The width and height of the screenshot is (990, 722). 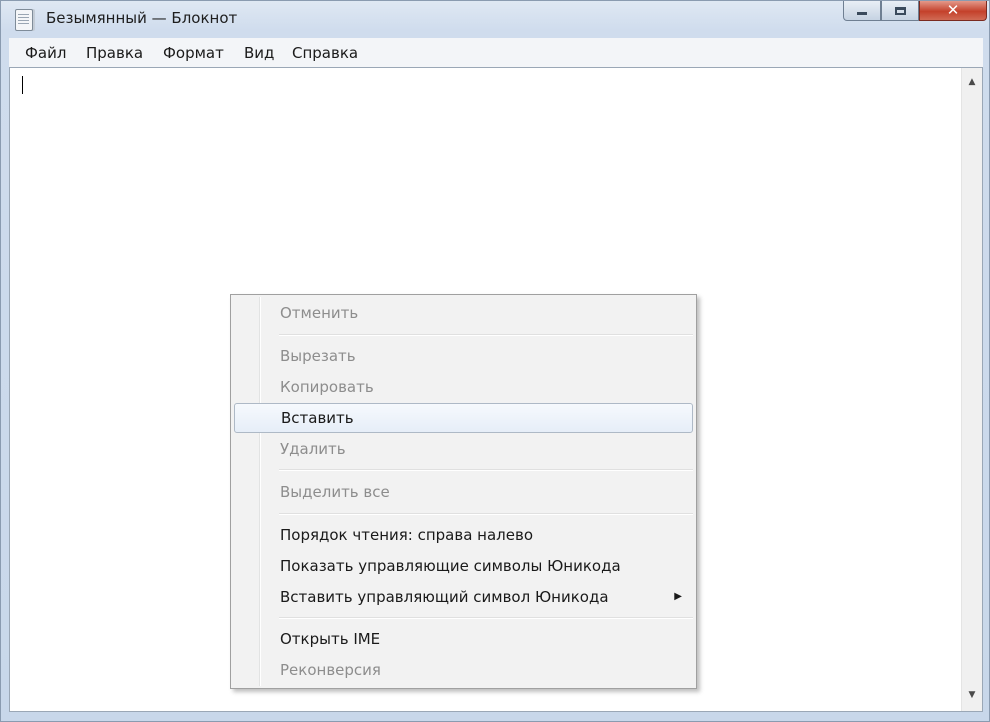 I want to click on menu-bar: Файл Правка Формат Вид Справка, so click(x=496, y=53).